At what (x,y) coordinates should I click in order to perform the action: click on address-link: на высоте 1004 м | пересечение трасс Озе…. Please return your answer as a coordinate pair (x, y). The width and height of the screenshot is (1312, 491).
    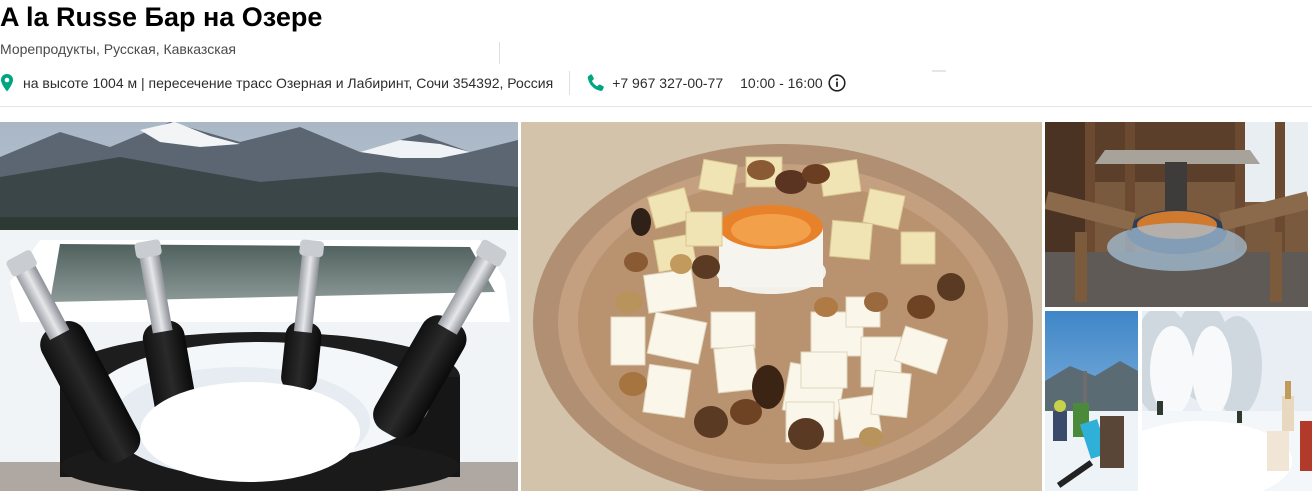
    Looking at the image, I should click on (288, 83).